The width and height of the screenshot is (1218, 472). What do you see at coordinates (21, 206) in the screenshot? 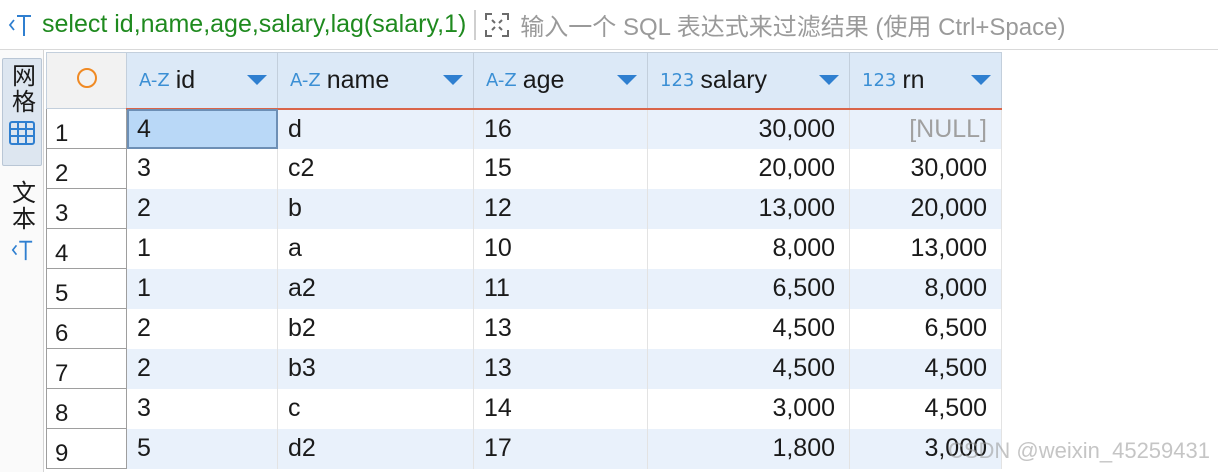
I see `tab-text-label: 文本` at bounding box center [21, 206].